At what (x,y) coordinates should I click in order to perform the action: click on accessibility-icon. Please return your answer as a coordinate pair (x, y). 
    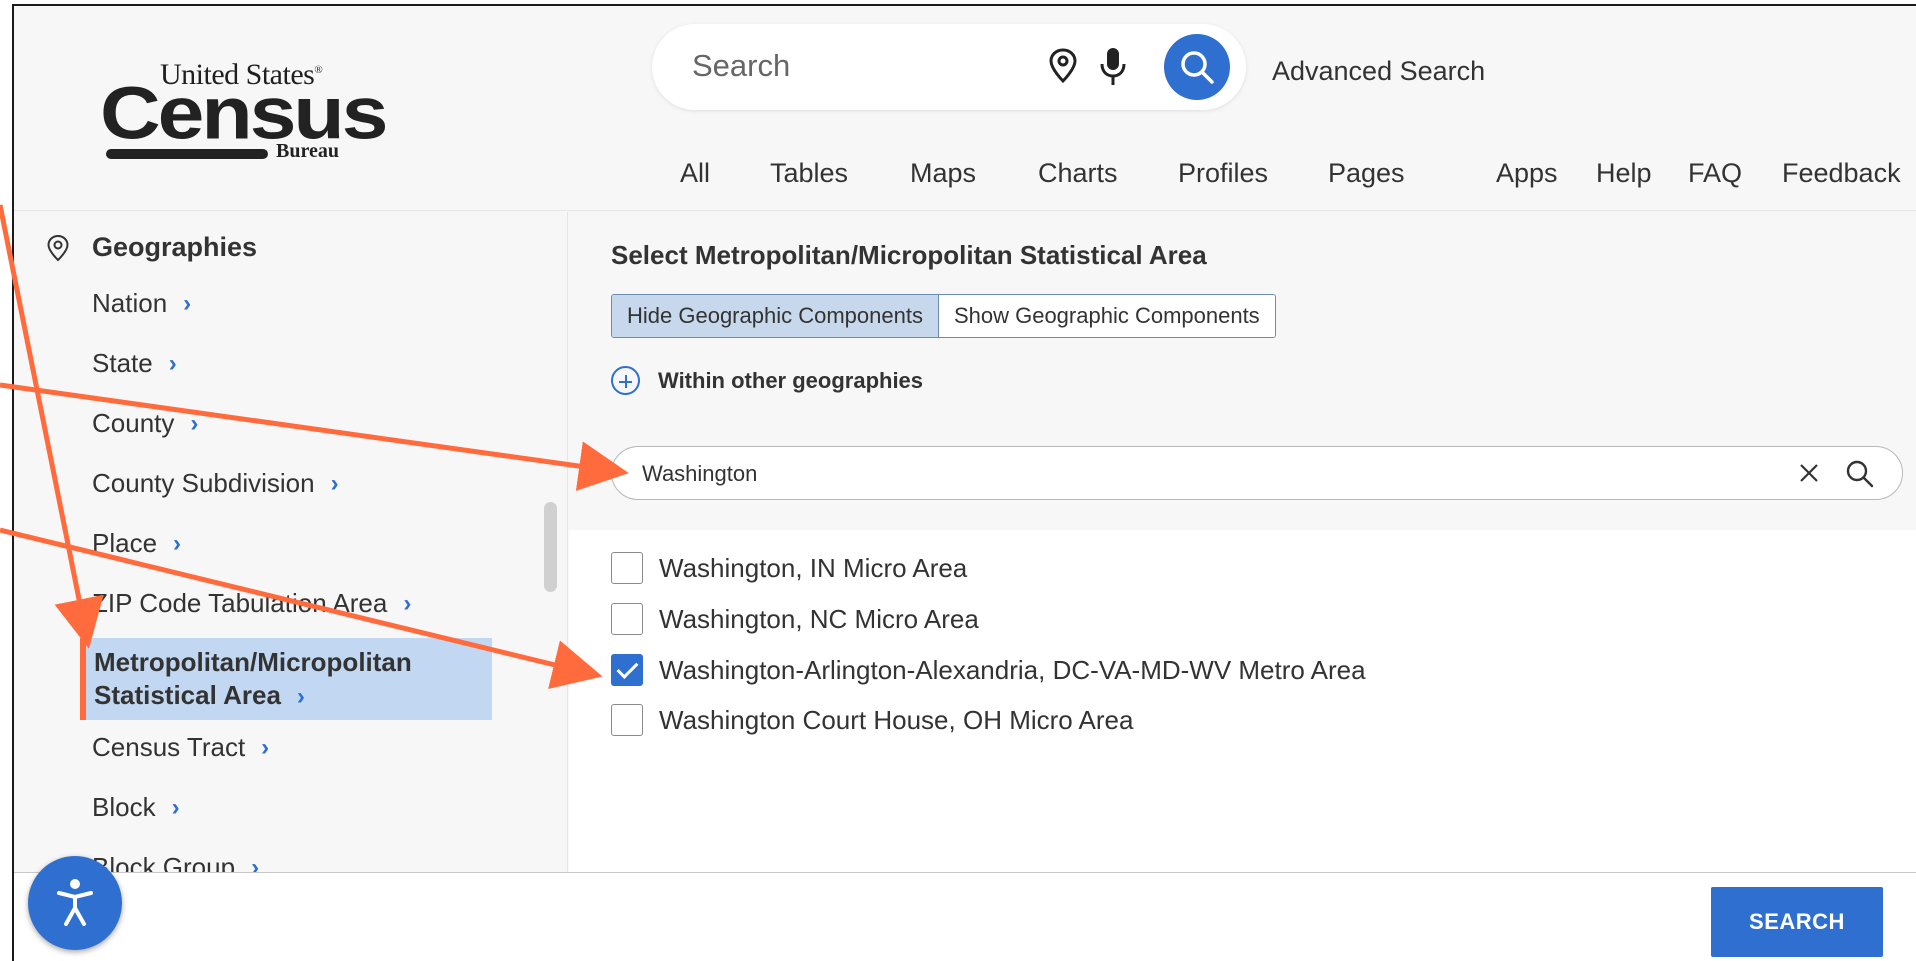
    Looking at the image, I should click on (75, 902).